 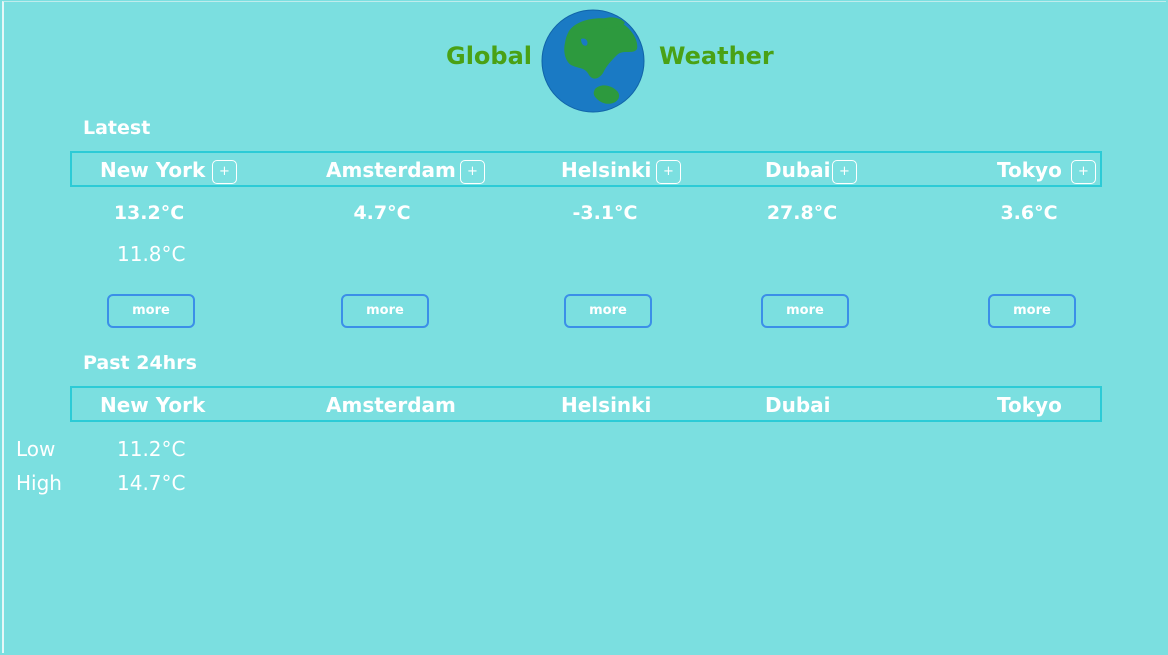 I want to click on more-helsinki-button: more, so click(x=608, y=311).